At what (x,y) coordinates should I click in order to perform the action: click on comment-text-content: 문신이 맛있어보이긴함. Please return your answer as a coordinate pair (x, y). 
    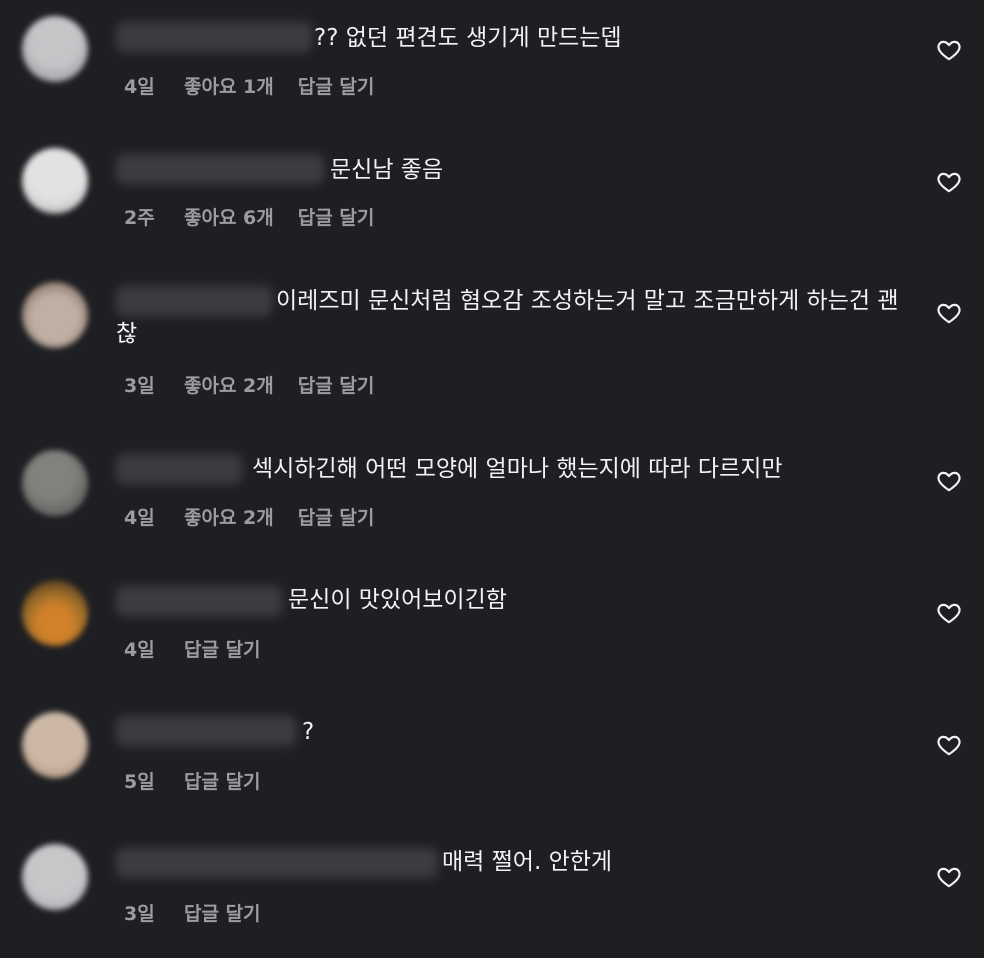
    Looking at the image, I should click on (397, 600).